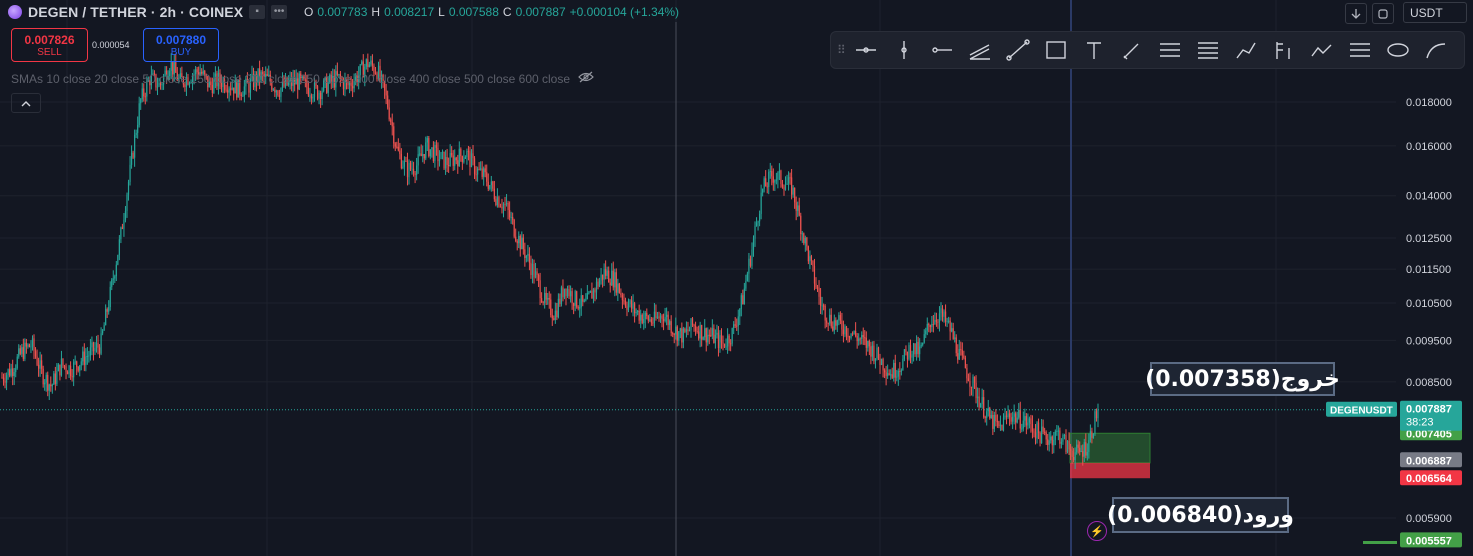  Describe the element at coordinates (904, 50) in the screenshot. I see `vertical-line-tool-button` at that location.